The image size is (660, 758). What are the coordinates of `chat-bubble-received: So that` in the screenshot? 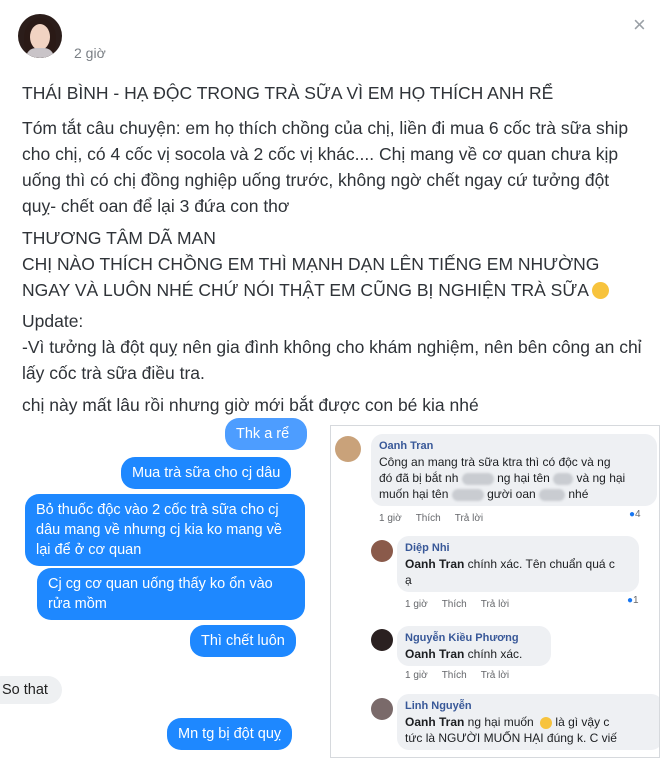 It's located at (31, 690).